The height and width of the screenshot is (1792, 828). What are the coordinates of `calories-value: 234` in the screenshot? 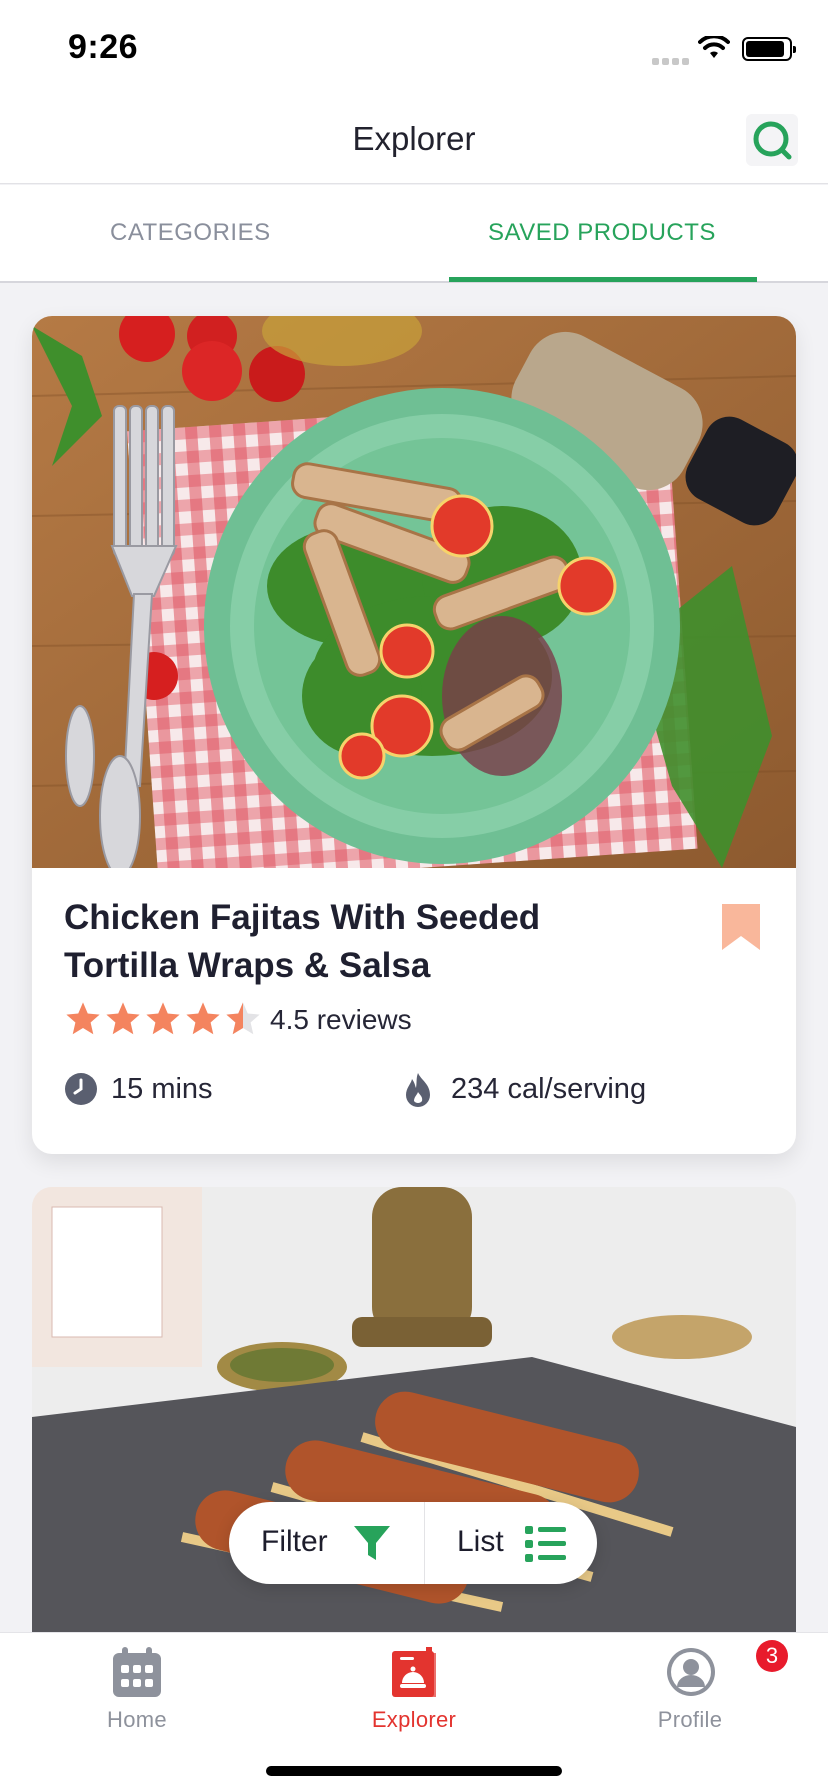 It's located at (475, 1089).